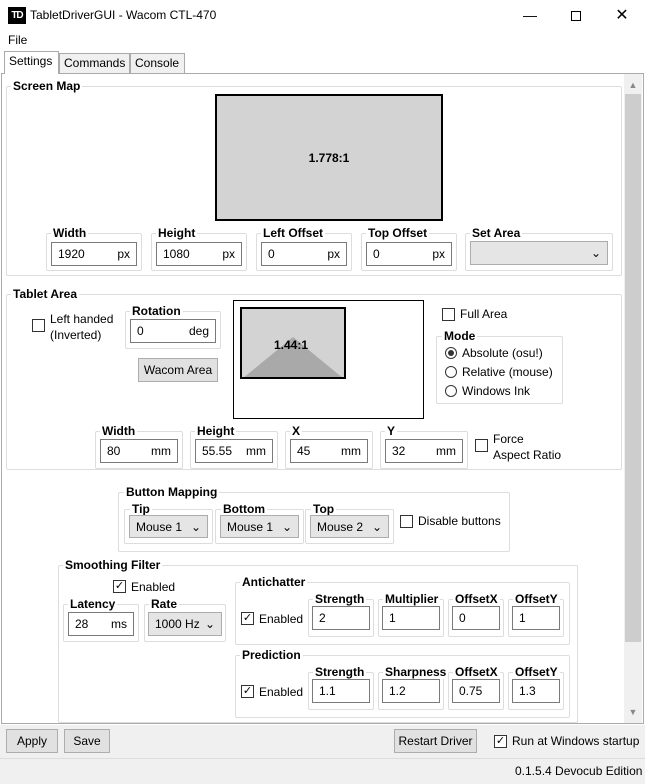 The image size is (645, 784). I want to click on top-label: Top, so click(324, 509).